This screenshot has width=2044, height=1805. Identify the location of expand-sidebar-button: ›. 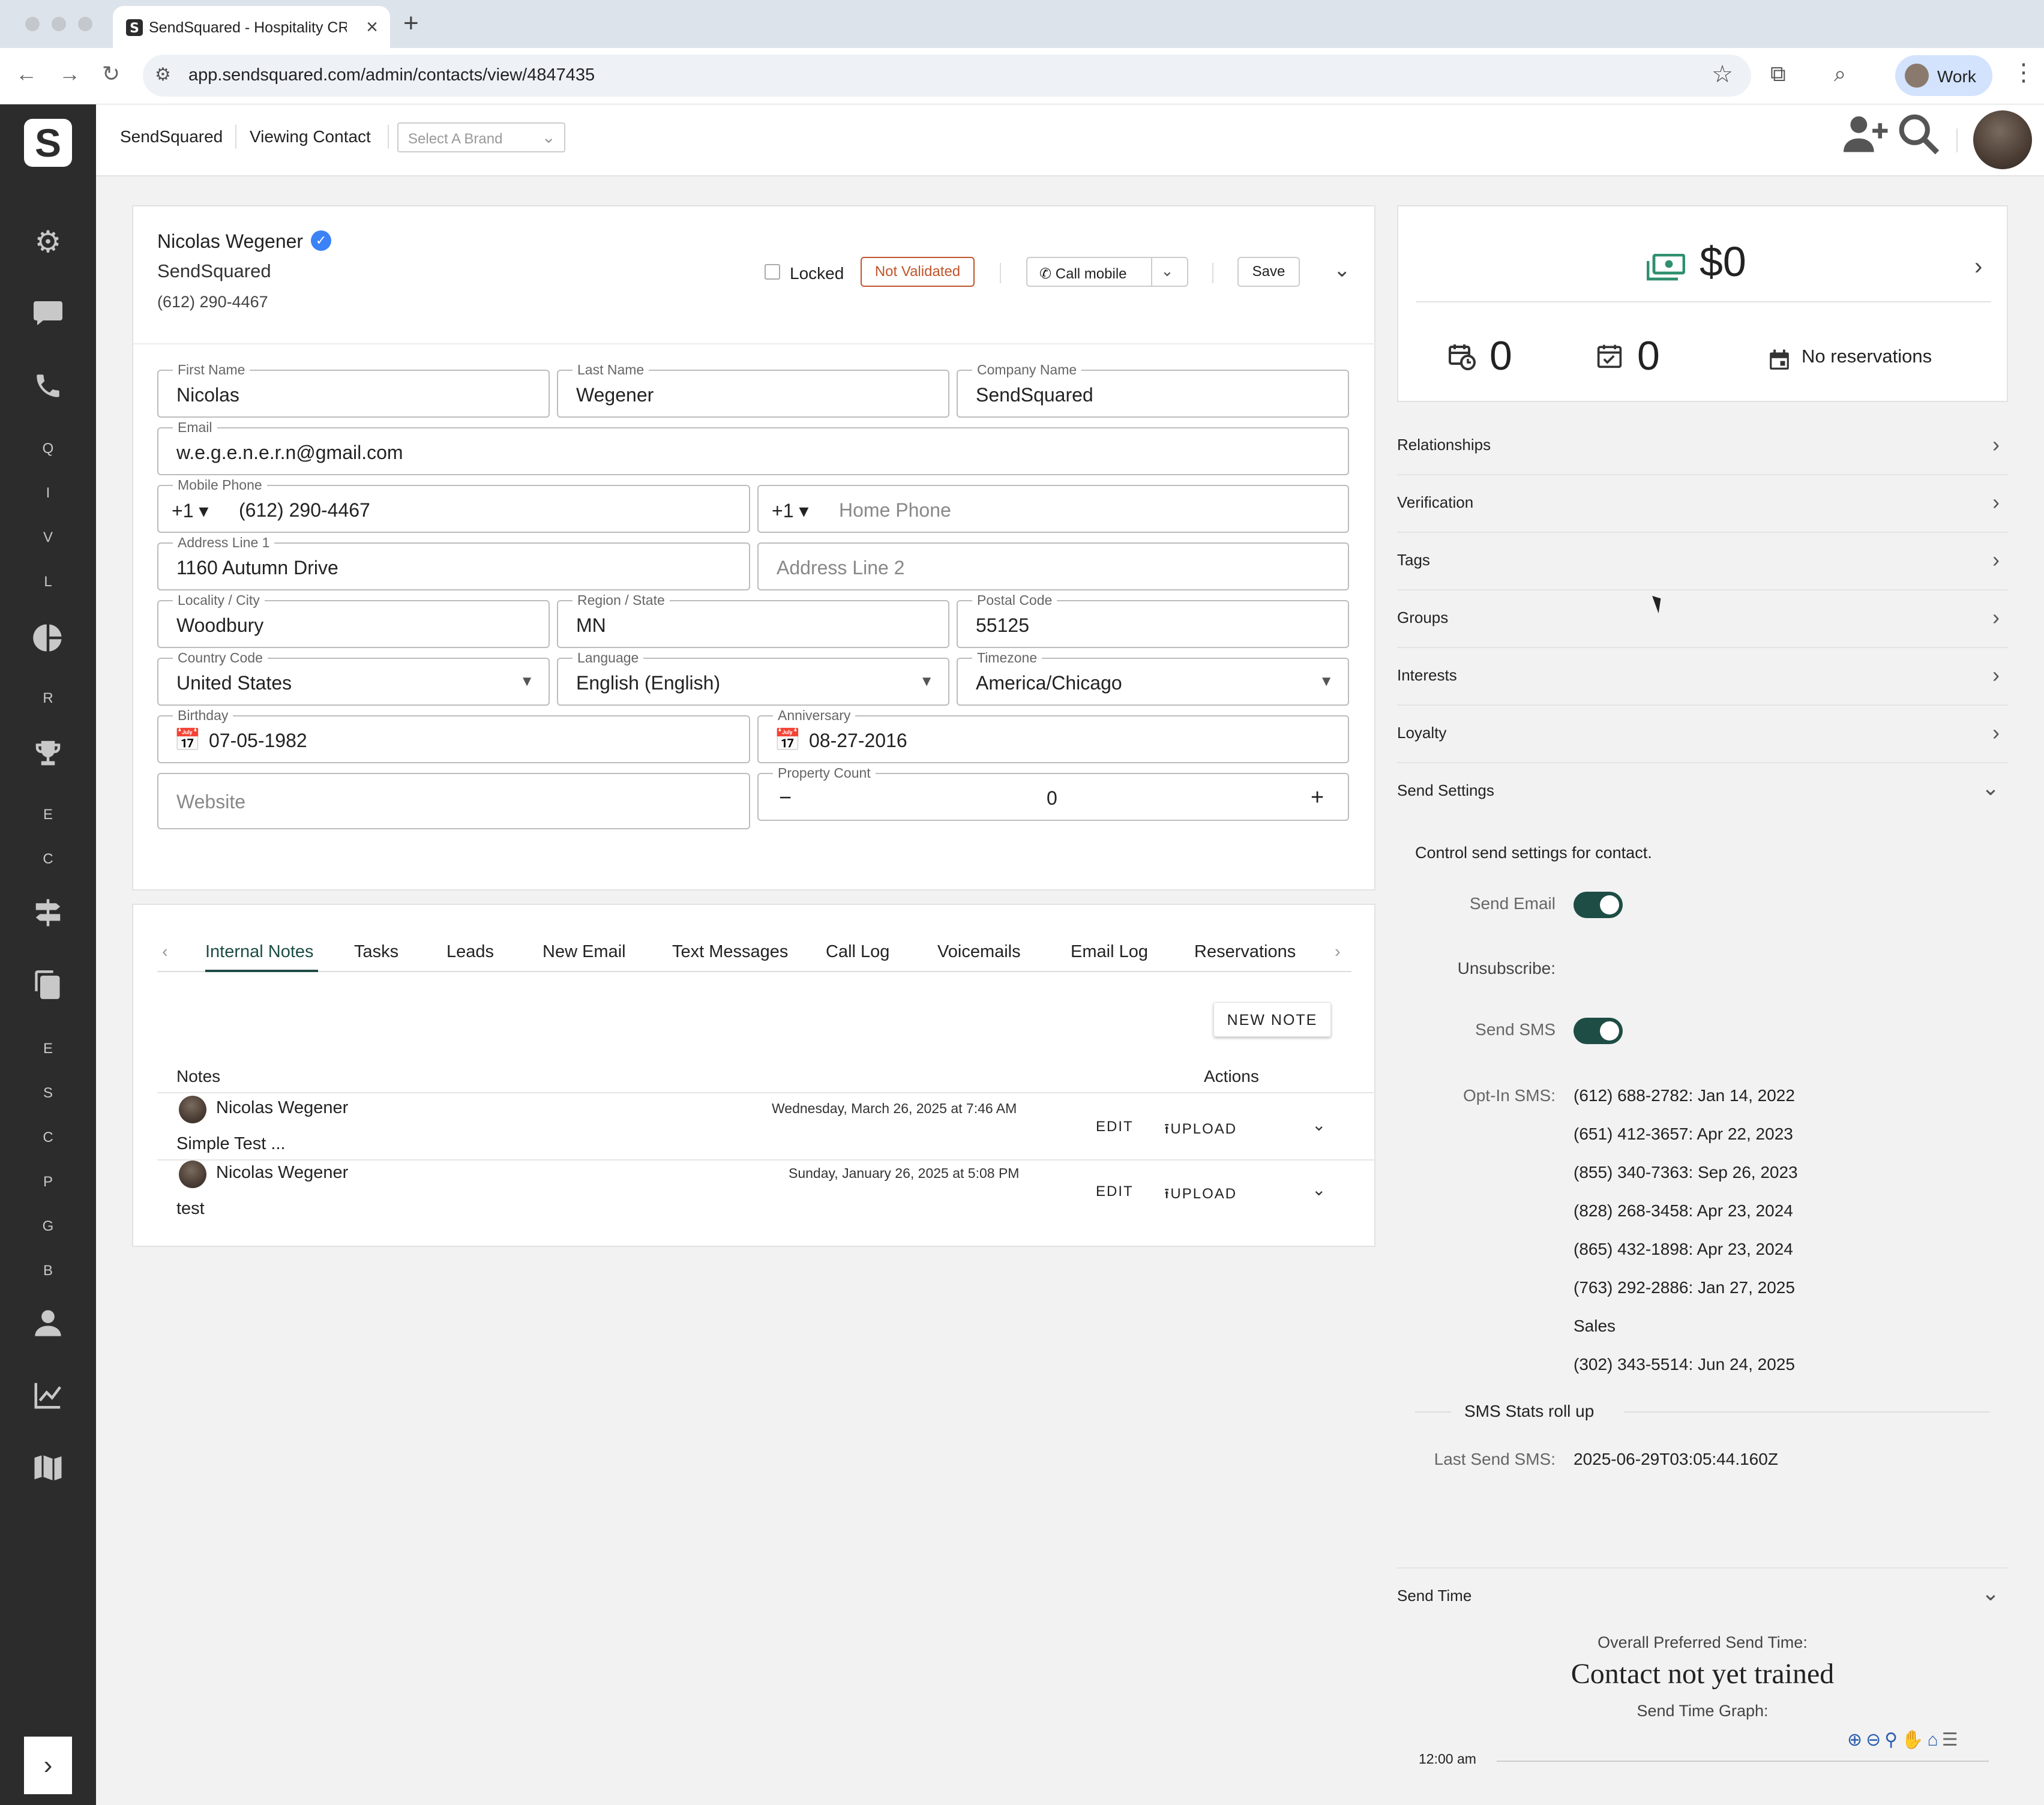
(48, 1765).